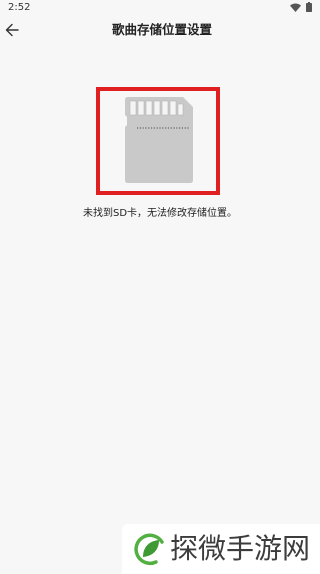 The image size is (320, 574). I want to click on watermark: 探微手游网, so click(221, 549).